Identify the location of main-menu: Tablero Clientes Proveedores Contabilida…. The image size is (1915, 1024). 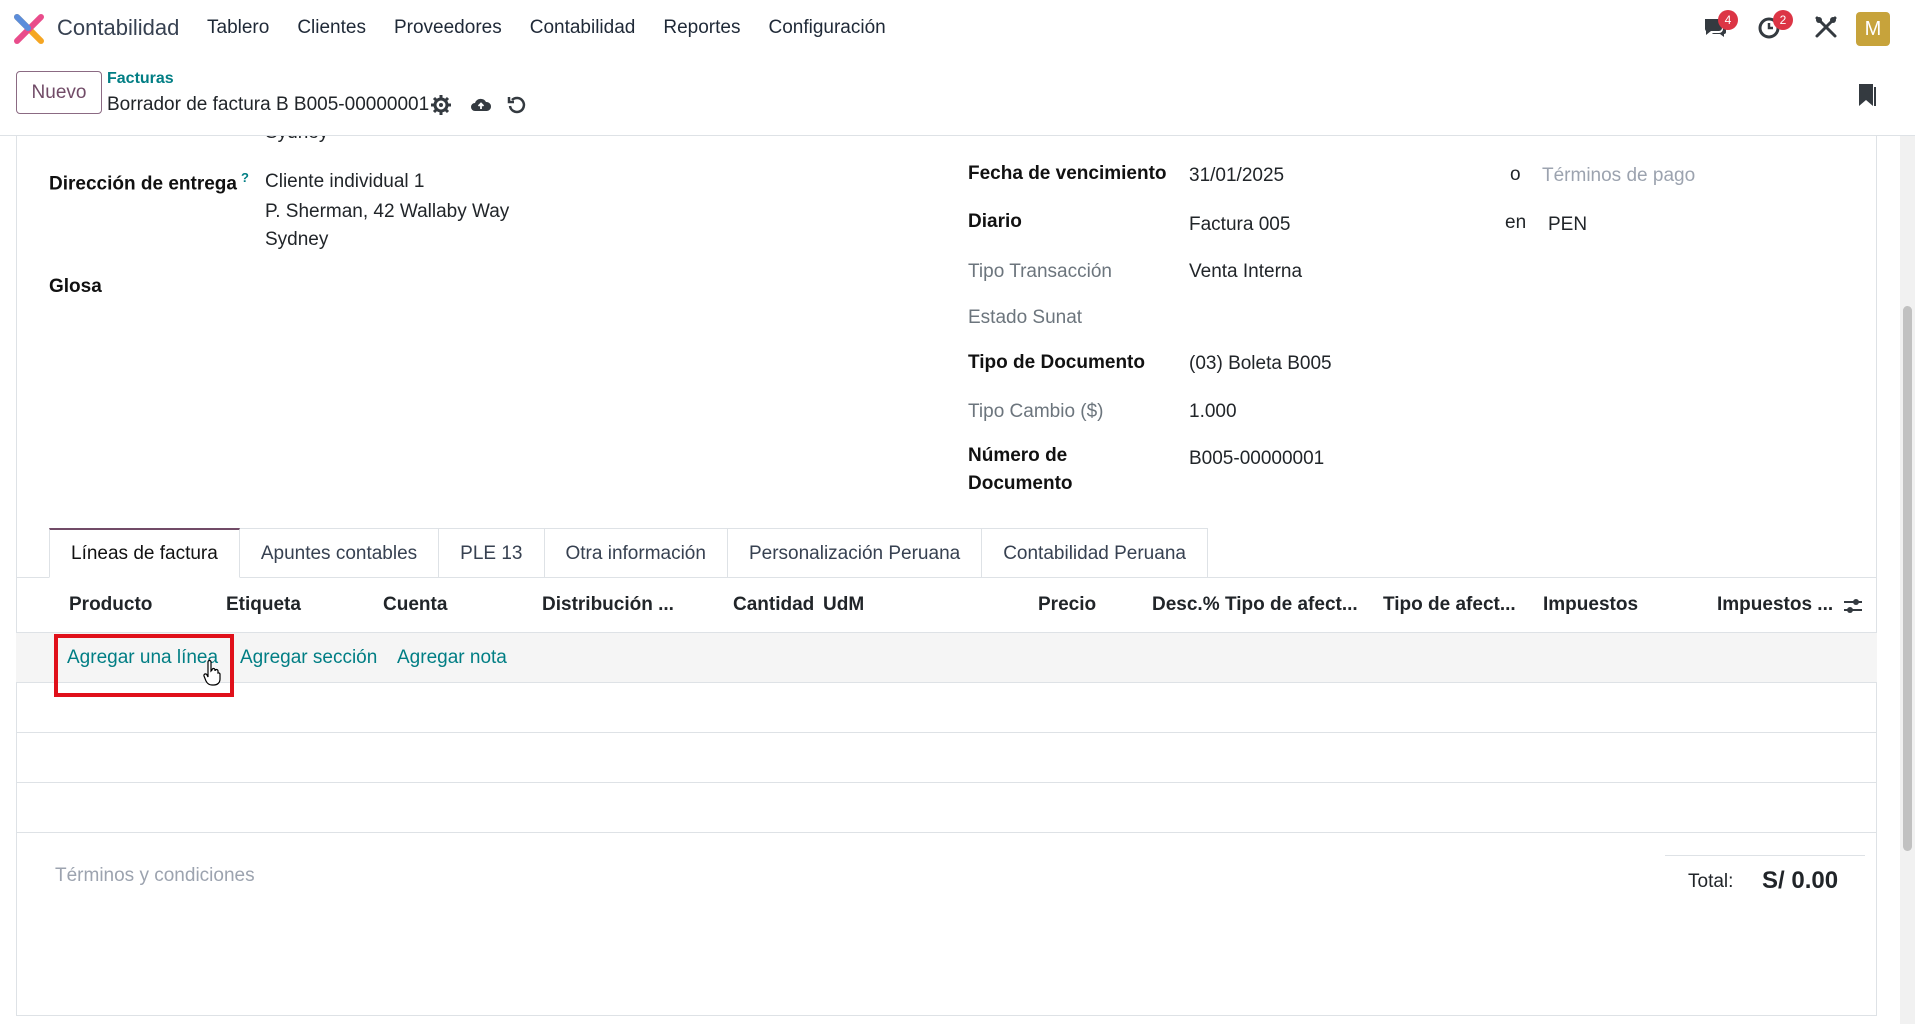
(560, 28).